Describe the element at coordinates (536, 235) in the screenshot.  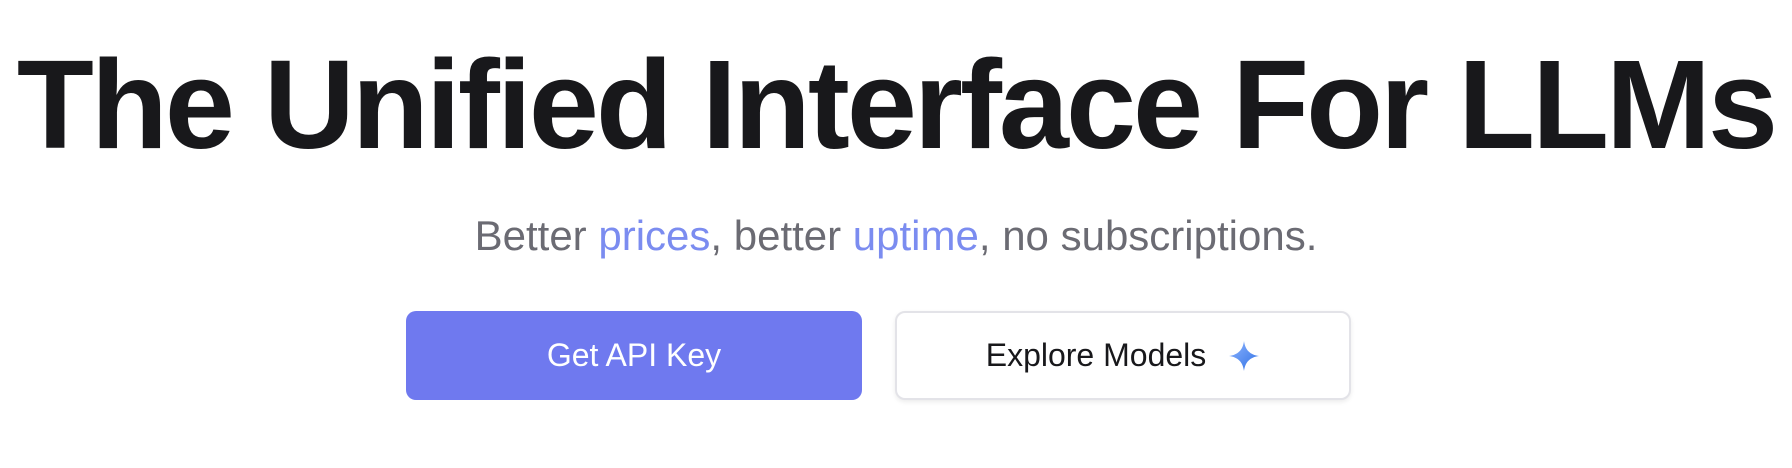
I see `subtitle-text-1: Better` at that location.